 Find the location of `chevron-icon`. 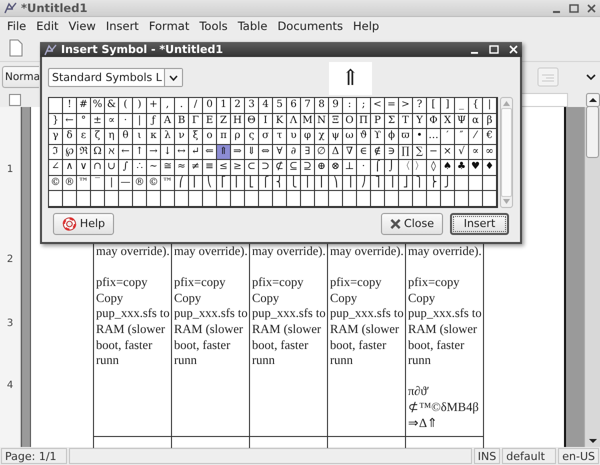

chevron-icon is located at coordinates (591, 77).